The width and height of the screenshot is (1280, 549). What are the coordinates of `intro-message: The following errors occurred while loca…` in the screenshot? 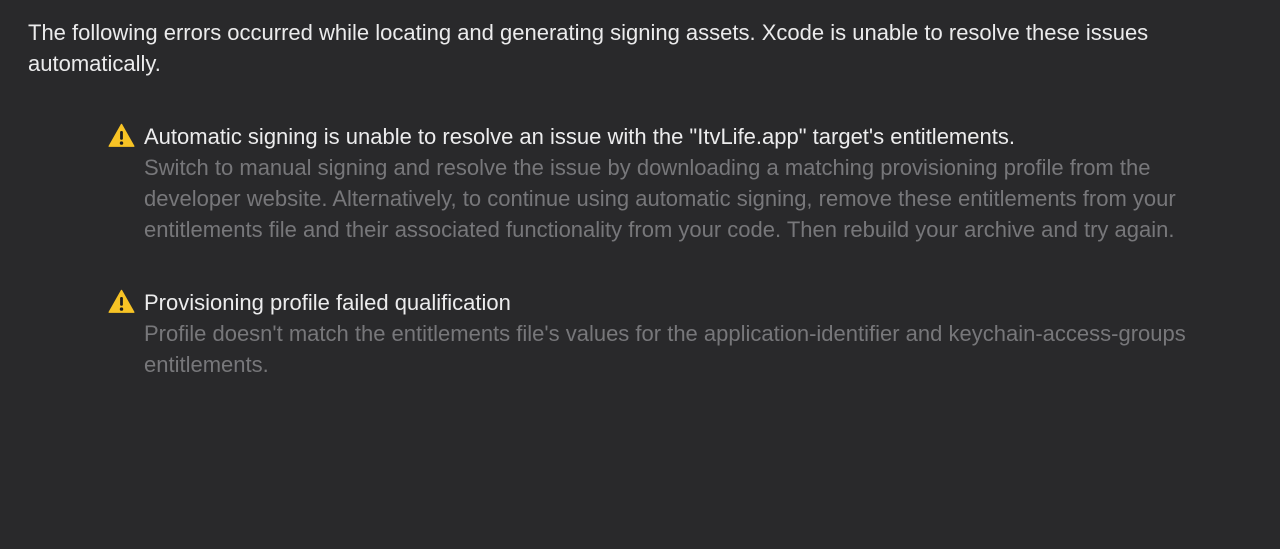 It's located at (588, 48).